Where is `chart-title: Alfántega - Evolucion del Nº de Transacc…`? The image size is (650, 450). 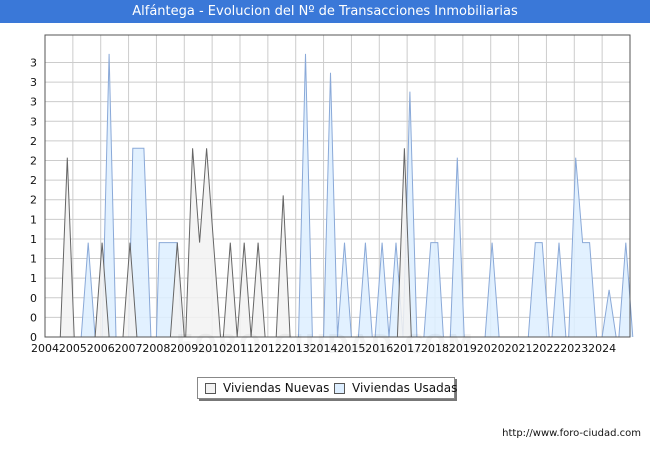 chart-title: Alfántega - Evolucion del Nº de Transacc… is located at coordinates (325, 11).